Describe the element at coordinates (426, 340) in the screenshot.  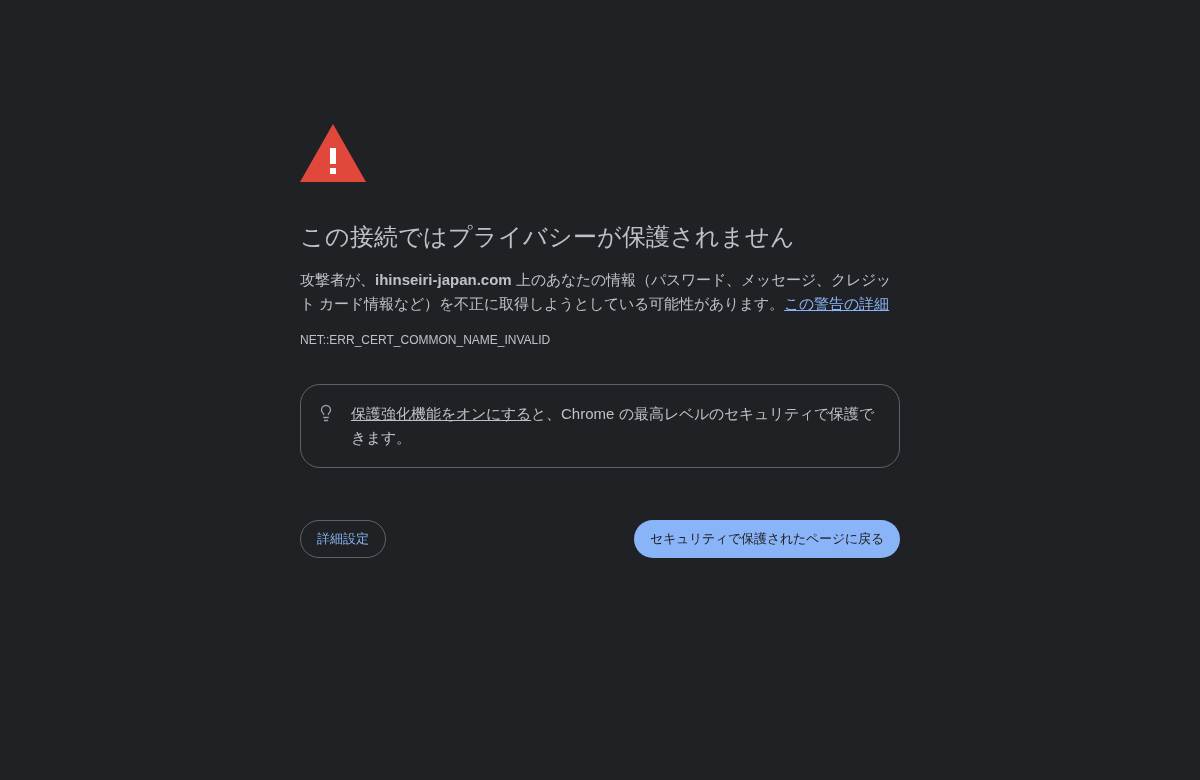
I see `error-code: NET::ERR_CERT_COMMON_NAME_INVALID` at that location.